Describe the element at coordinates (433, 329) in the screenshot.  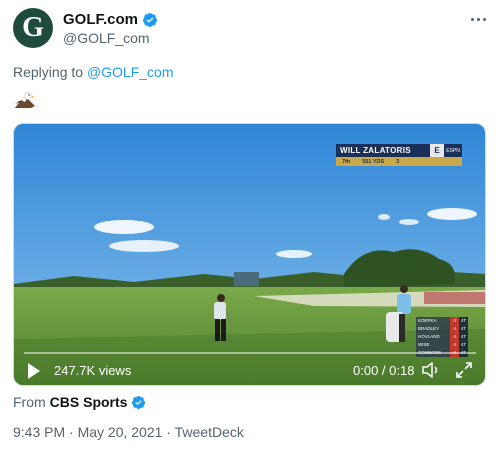
I see `leaderboard-name: BRADLEY` at that location.